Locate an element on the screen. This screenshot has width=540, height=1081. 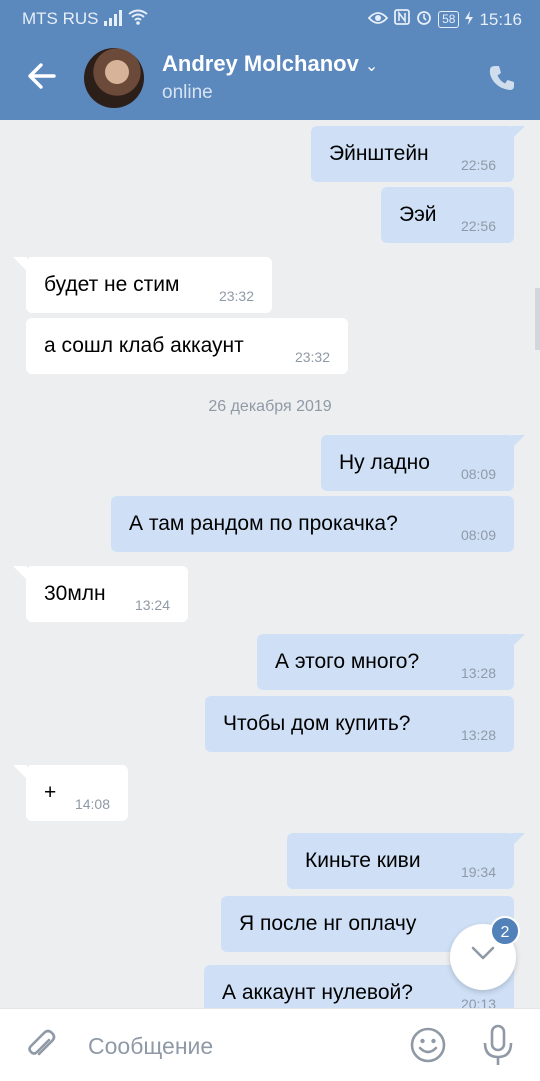
message-text: Ну ладно is located at coordinates (384, 462).